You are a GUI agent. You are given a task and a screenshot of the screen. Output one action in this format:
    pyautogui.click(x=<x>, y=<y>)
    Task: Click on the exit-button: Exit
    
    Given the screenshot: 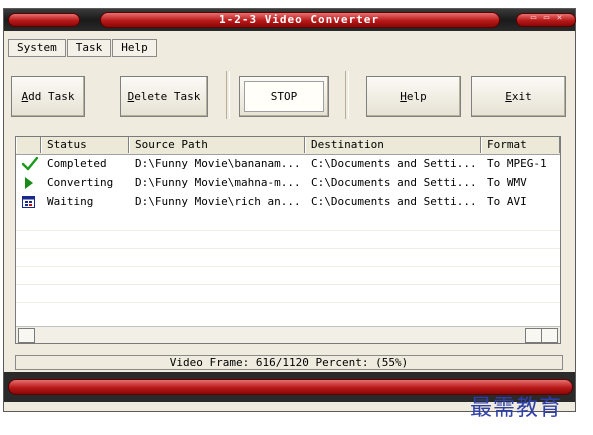 What is the action you would take?
    pyautogui.click(x=518, y=96)
    